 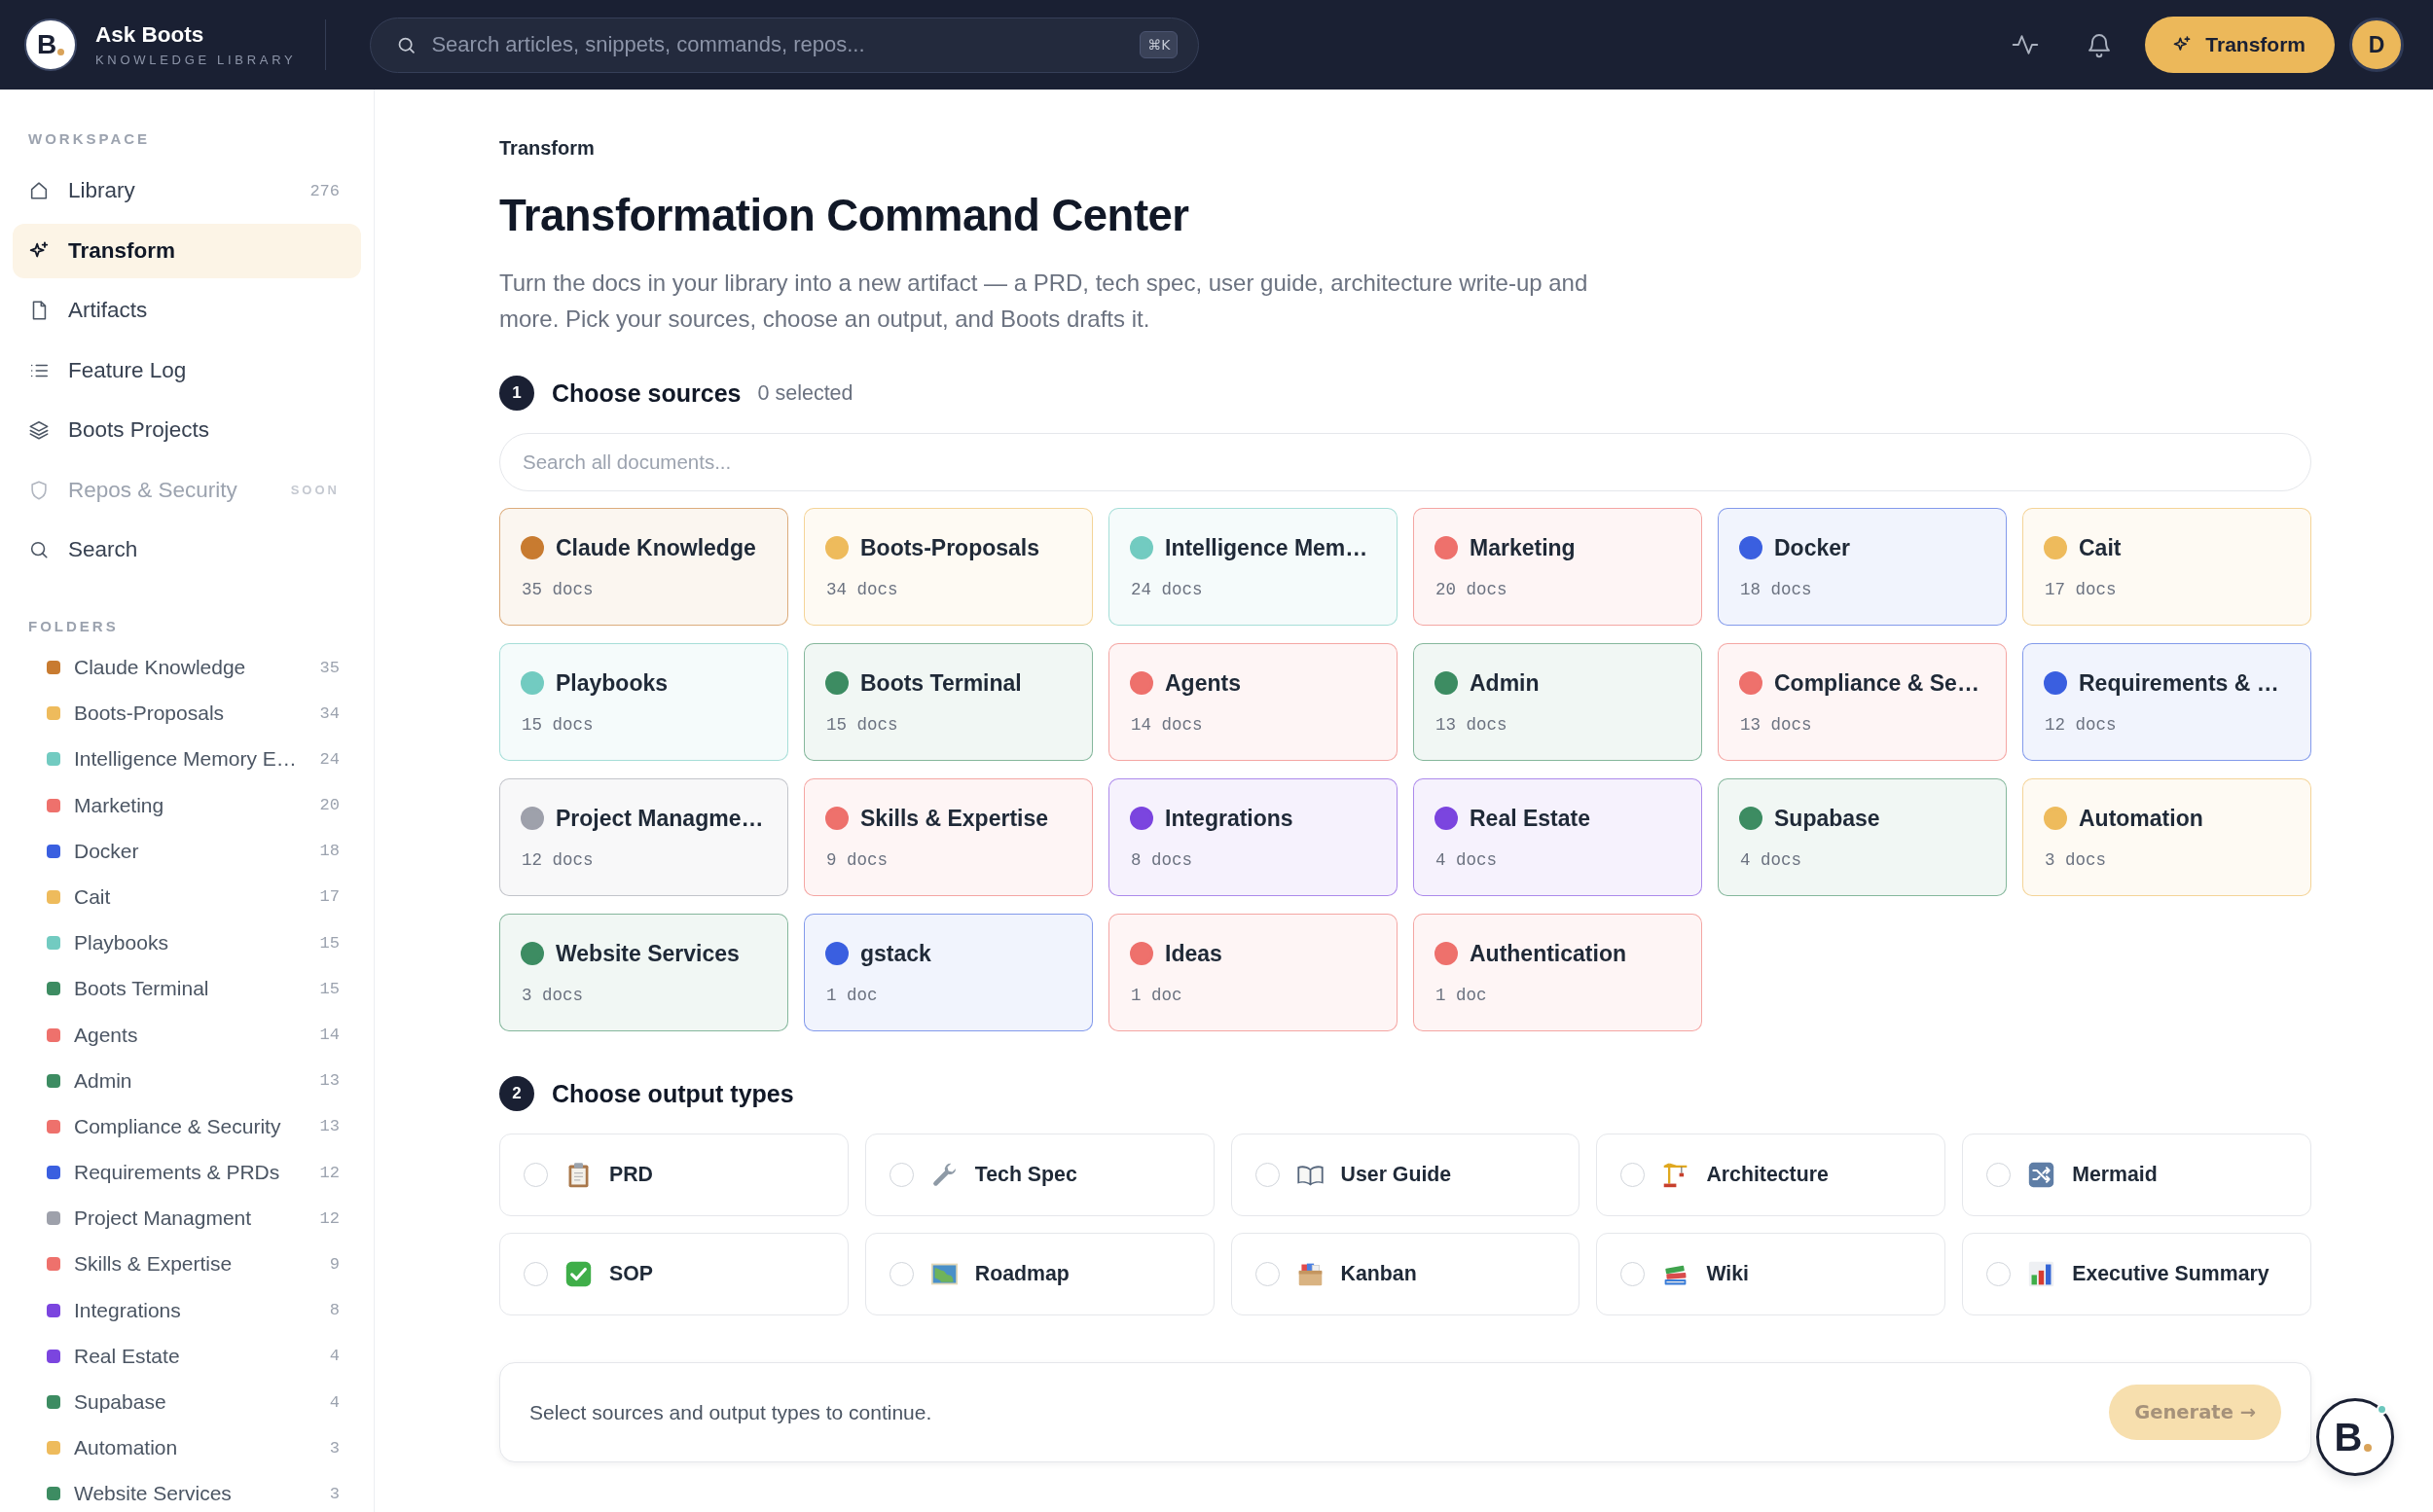 I want to click on item-count: 8, so click(x=334, y=1310).